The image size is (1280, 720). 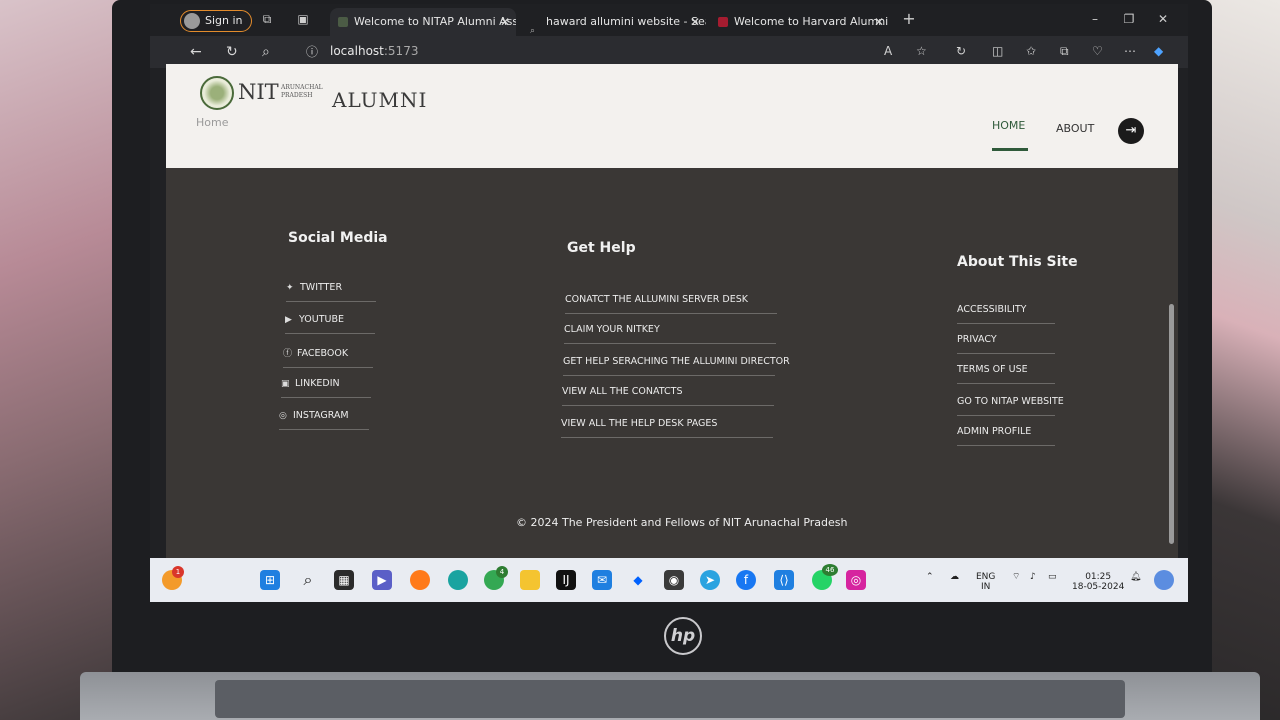 What do you see at coordinates (602, 580) in the screenshot?
I see `mail-icon: ✉` at bounding box center [602, 580].